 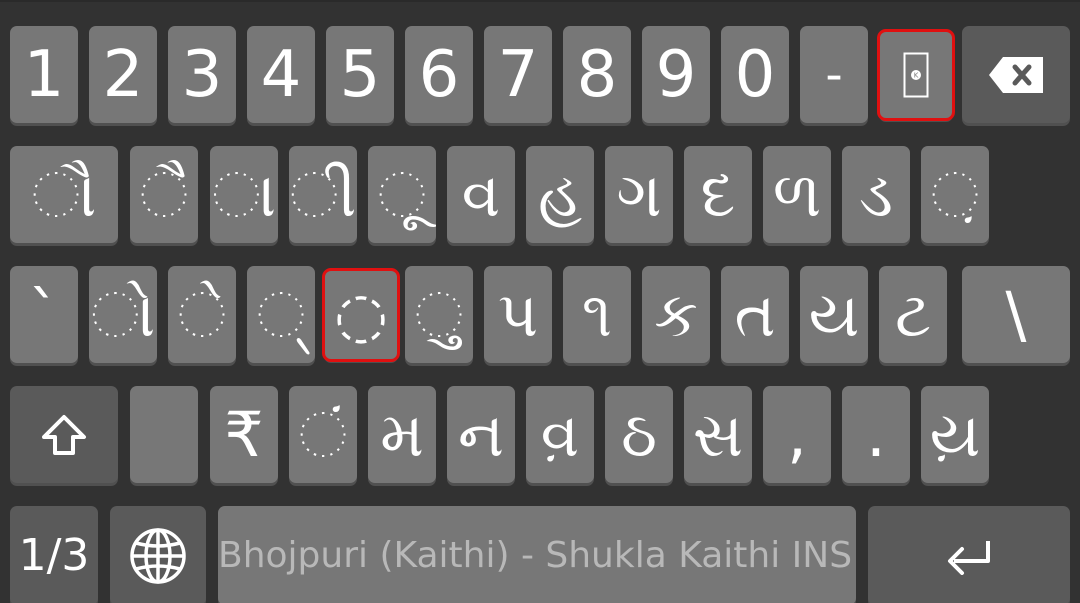 What do you see at coordinates (361, 315) in the screenshot?
I see `key-dotted-circle: ◌` at bounding box center [361, 315].